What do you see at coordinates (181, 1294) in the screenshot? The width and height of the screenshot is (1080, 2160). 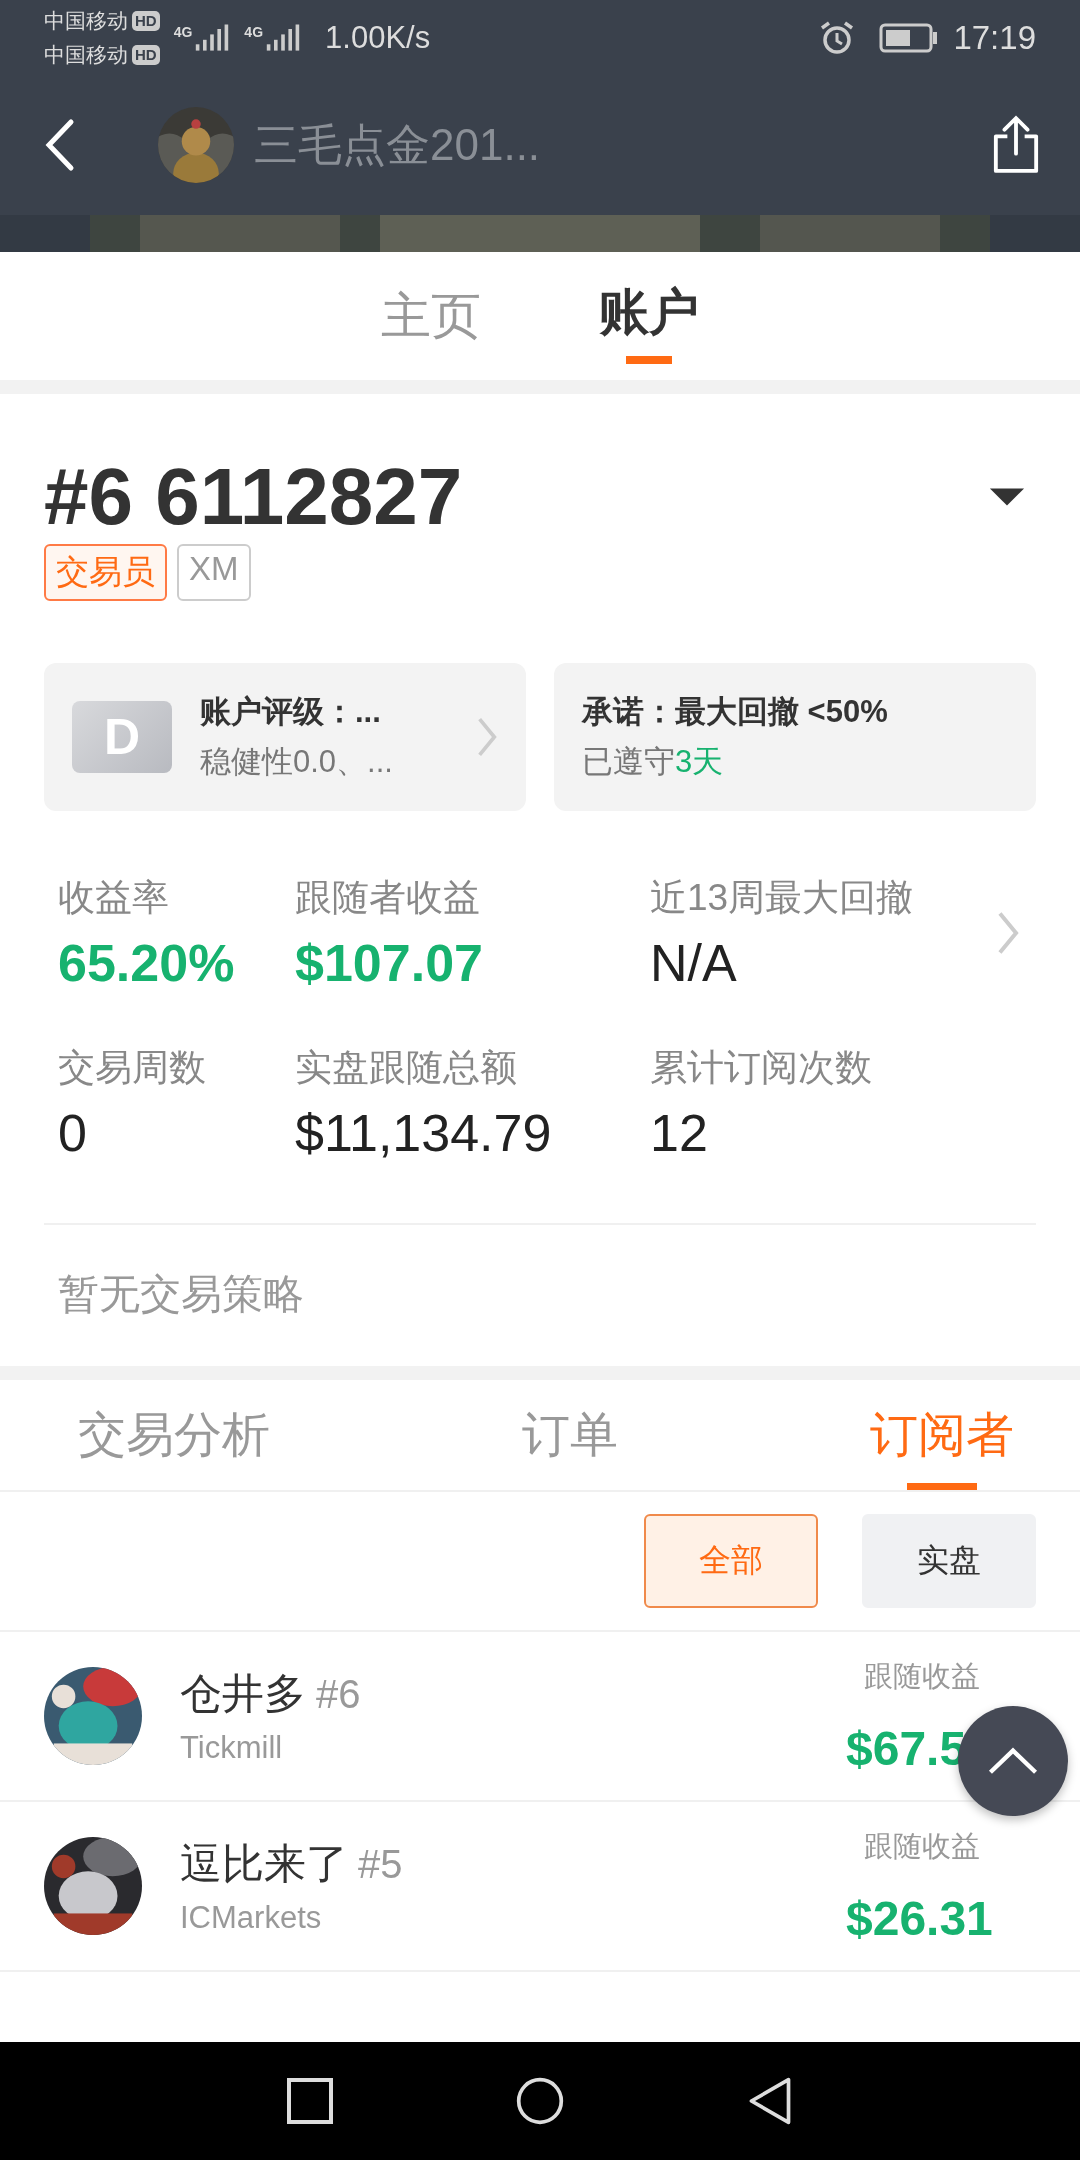 I see `strategy-text: 暂无交易策略` at bounding box center [181, 1294].